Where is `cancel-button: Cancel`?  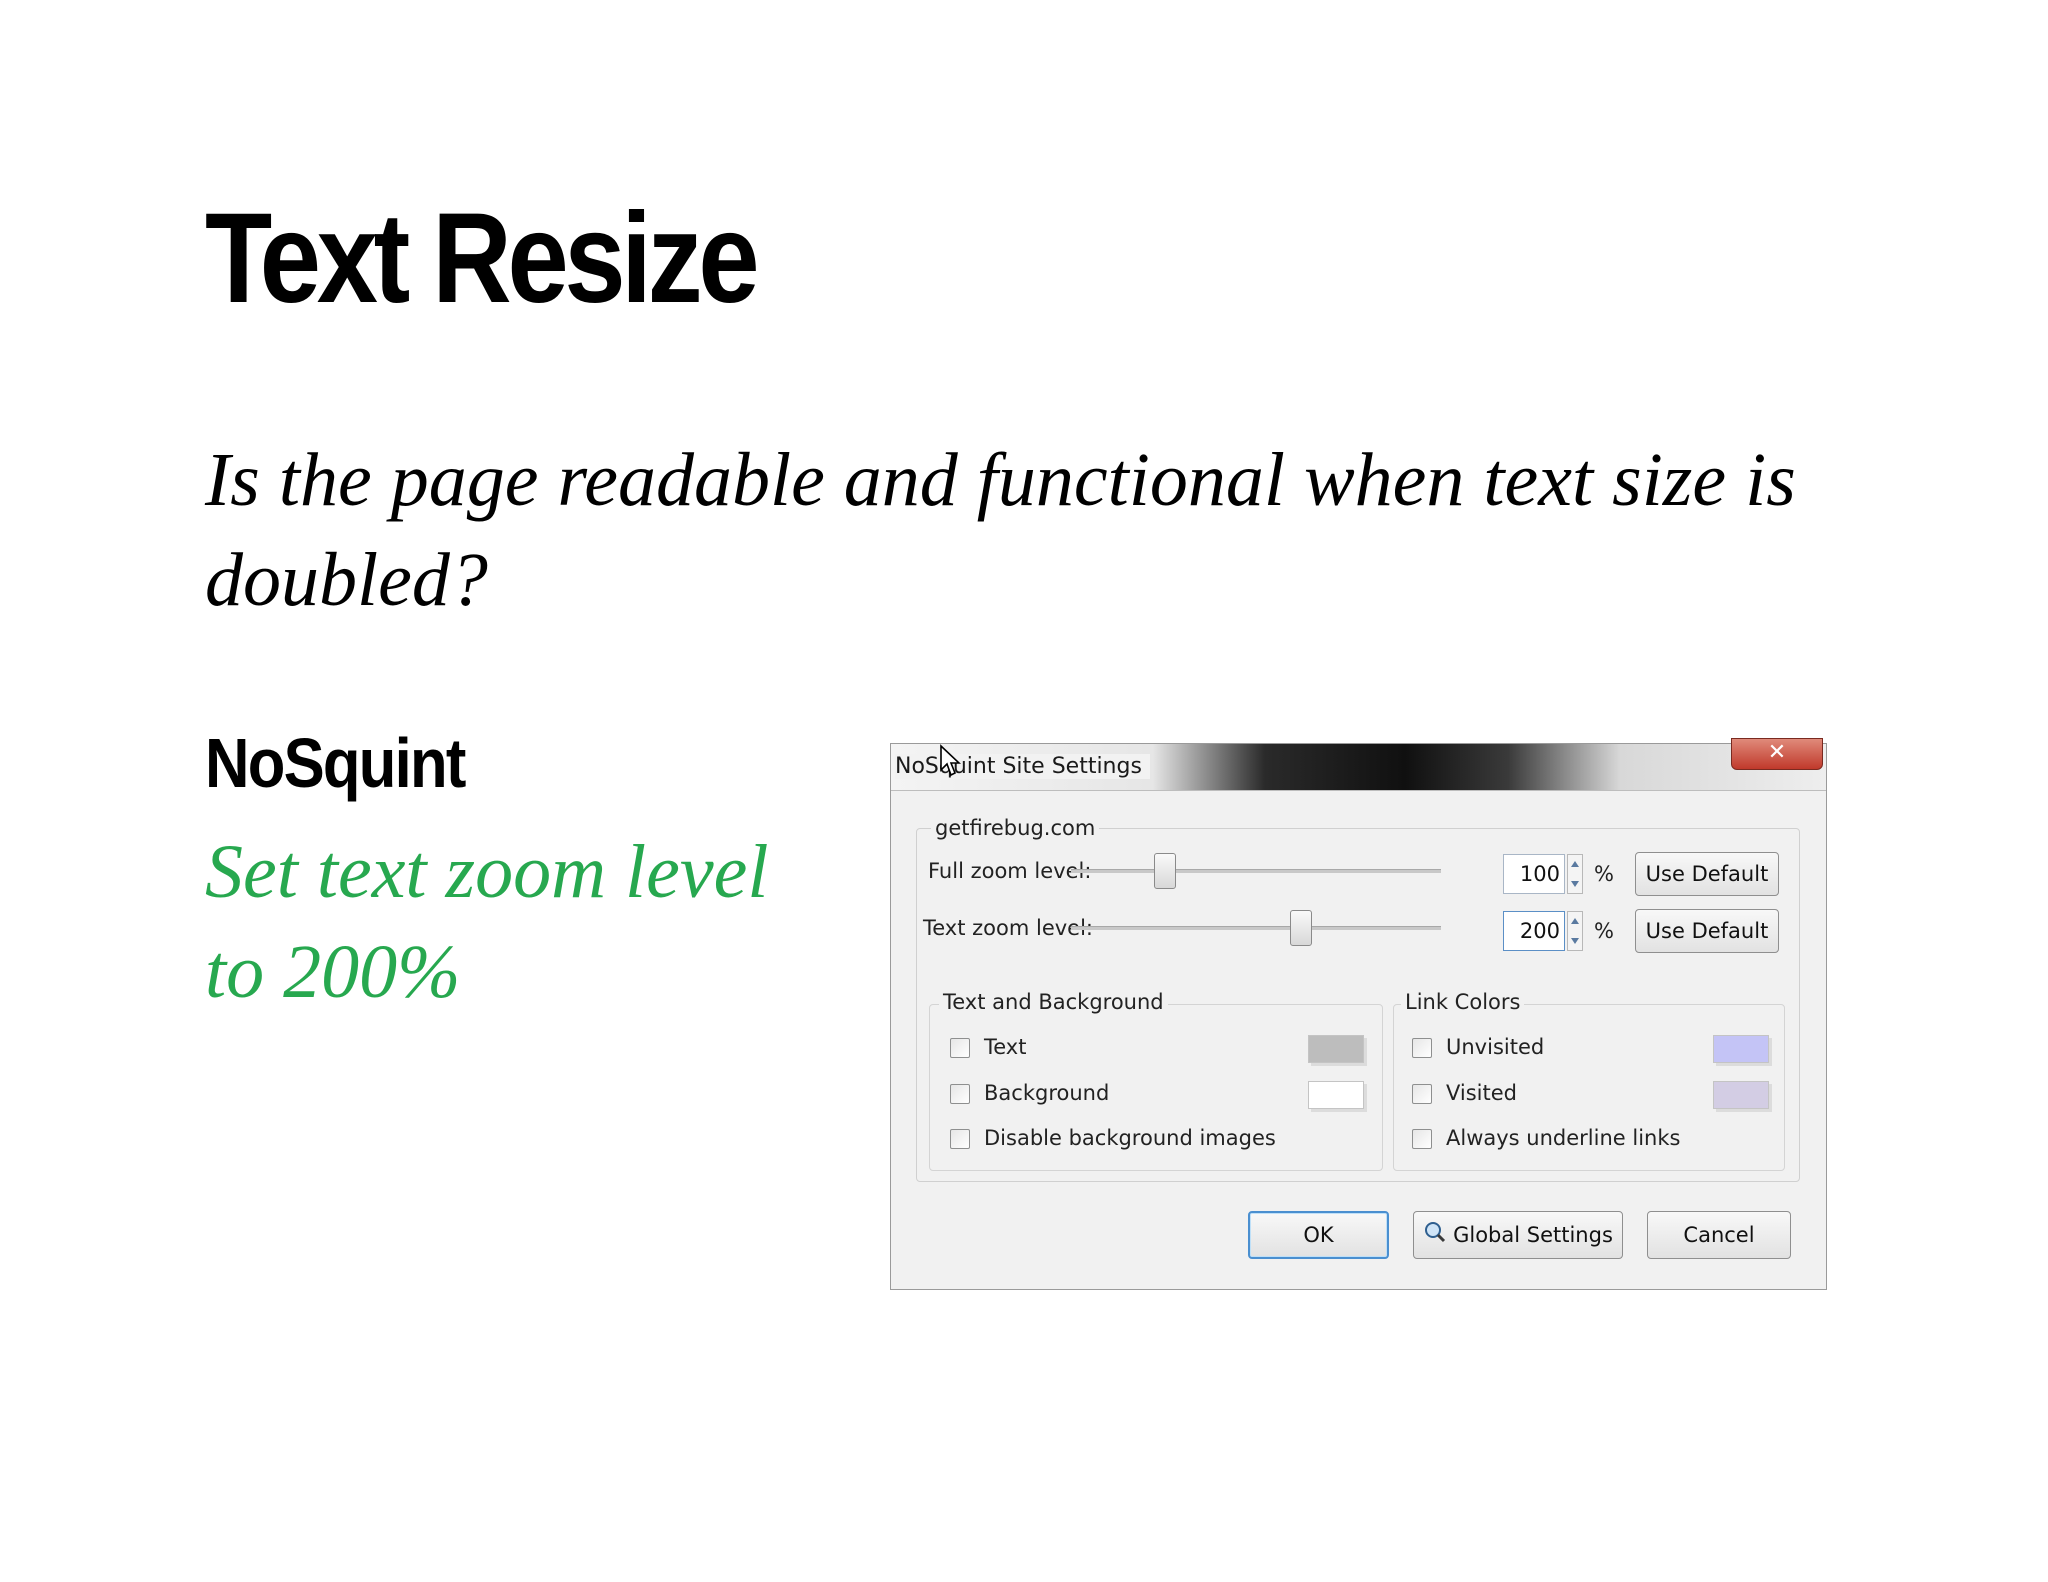
cancel-button: Cancel is located at coordinates (1719, 1235).